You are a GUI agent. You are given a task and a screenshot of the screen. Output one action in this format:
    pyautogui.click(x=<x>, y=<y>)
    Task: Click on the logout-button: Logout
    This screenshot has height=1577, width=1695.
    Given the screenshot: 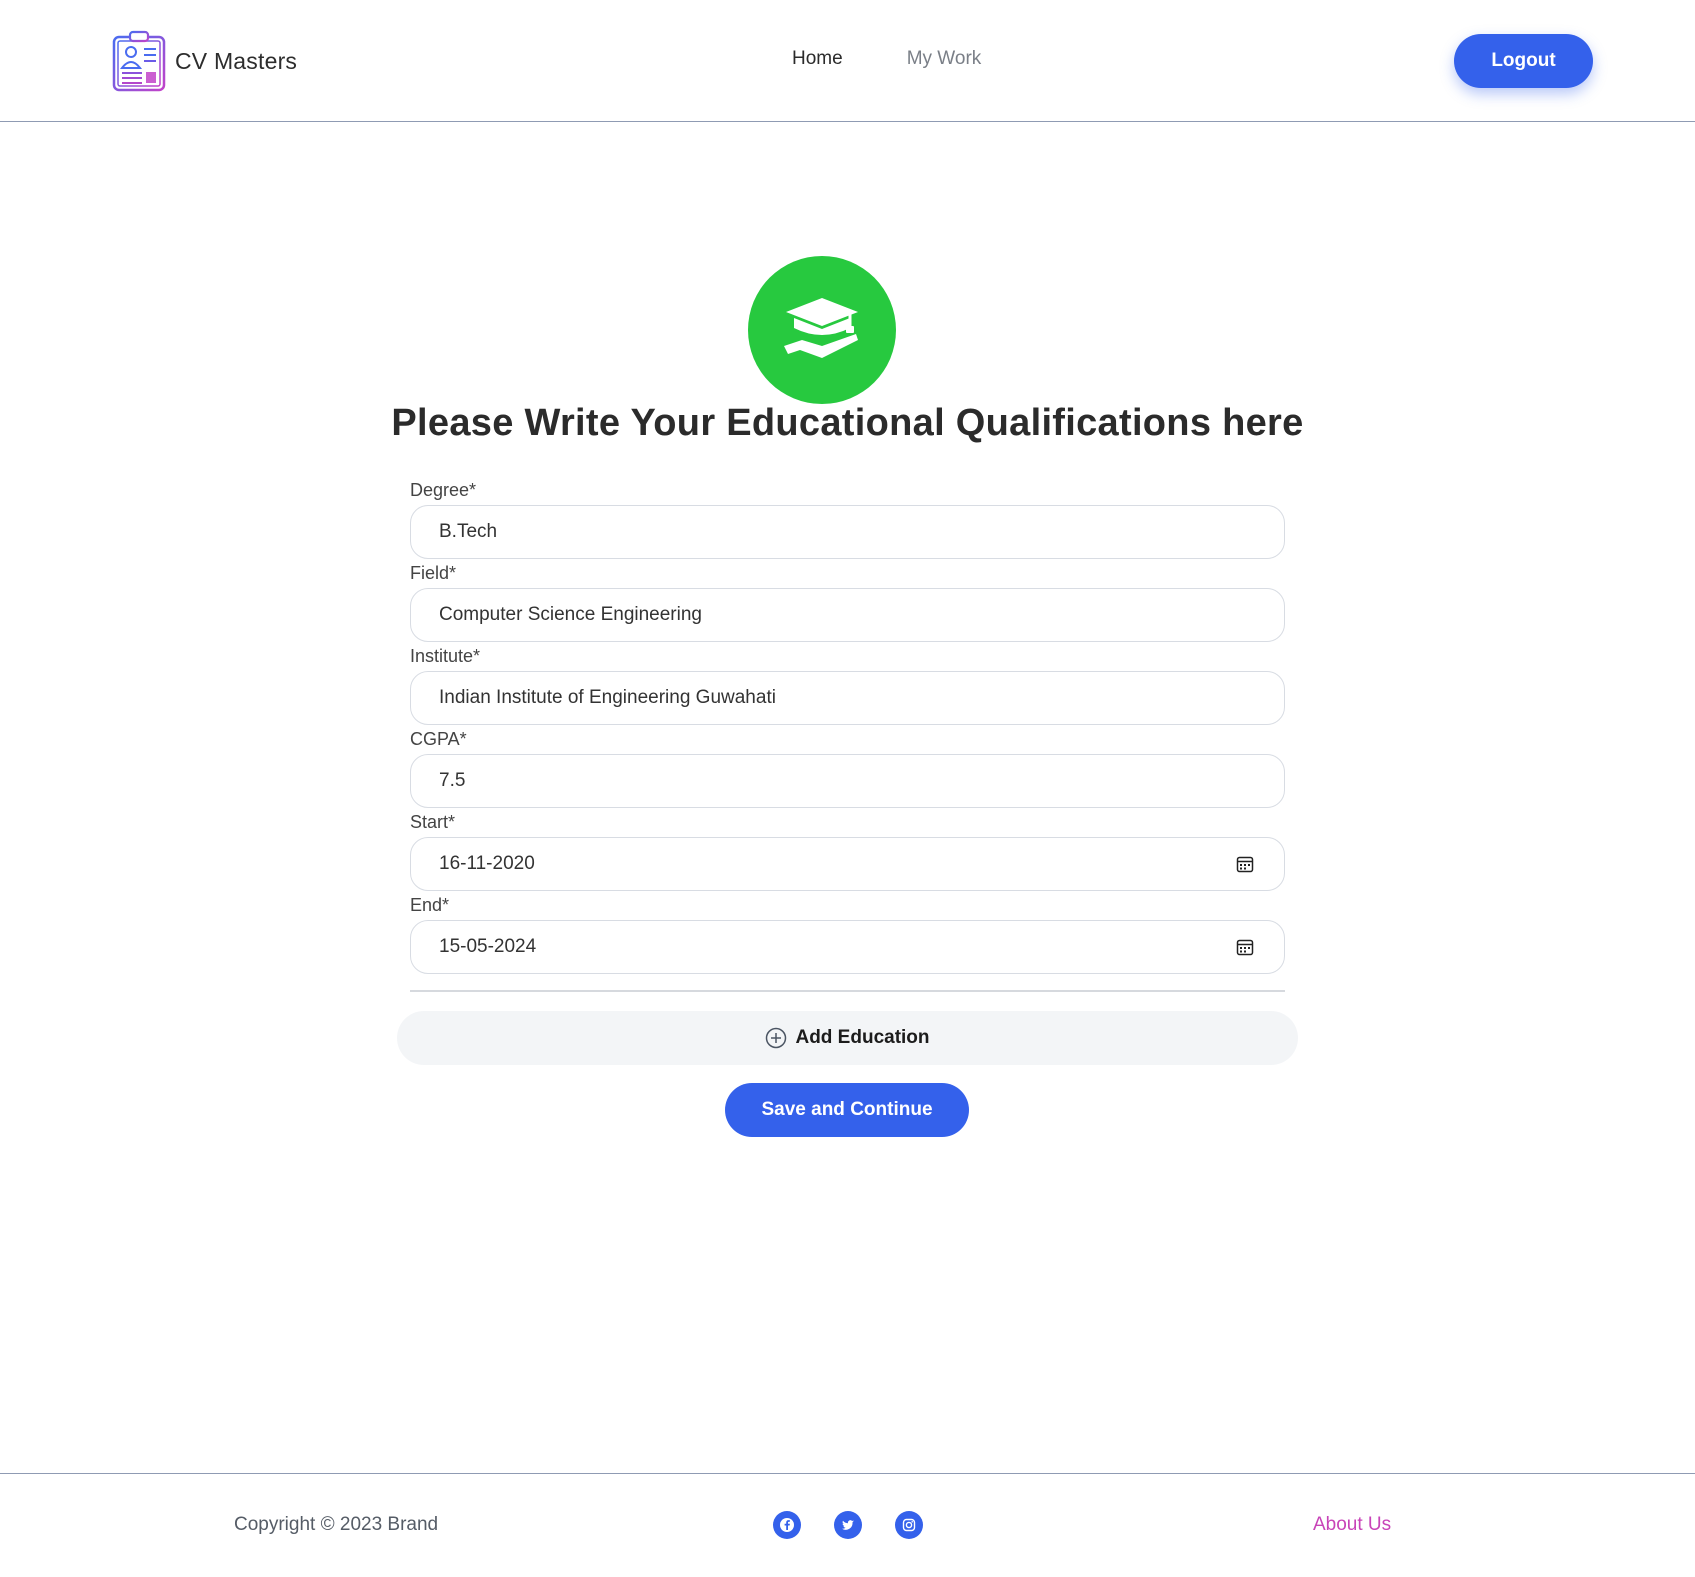 What is the action you would take?
    pyautogui.click(x=1523, y=61)
    